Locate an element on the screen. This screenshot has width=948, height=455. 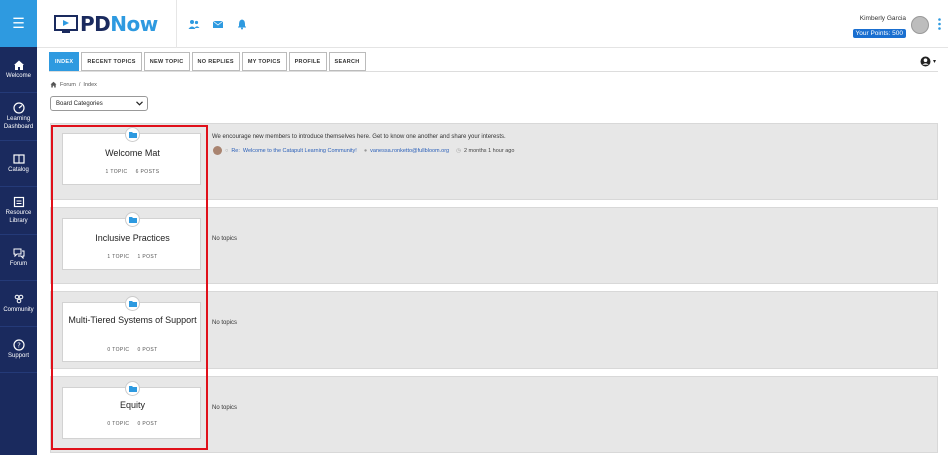
breadcrumb-current: Index is located at coordinates (90, 84).